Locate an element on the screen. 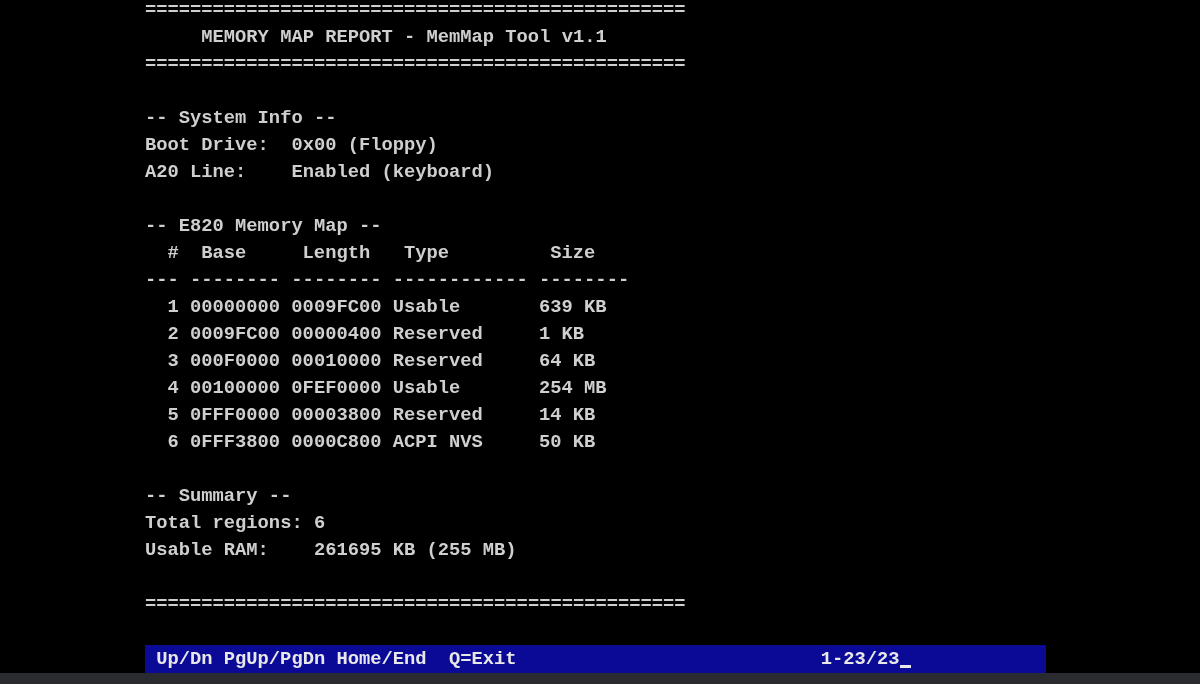  table-cell-text: 0FFF3800 is located at coordinates (235, 442).